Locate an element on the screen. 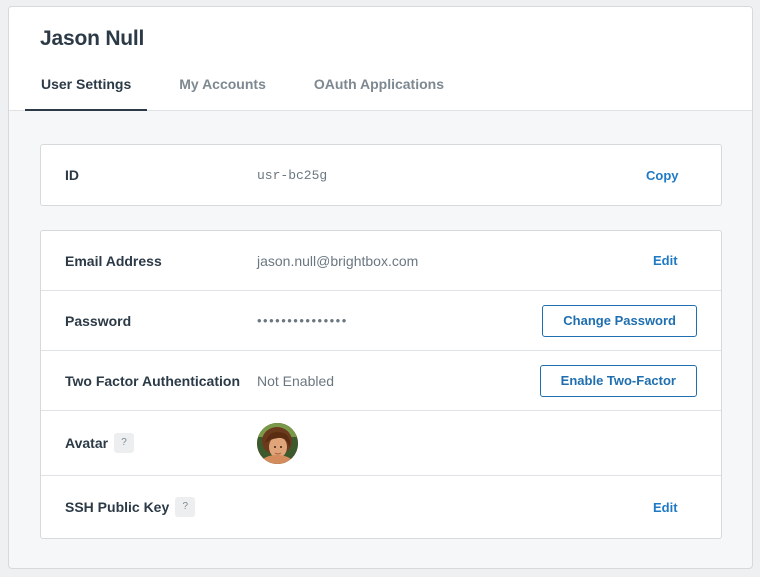 This screenshot has height=577, width=760. password-value: ••••••••••••••• is located at coordinates (302, 320).